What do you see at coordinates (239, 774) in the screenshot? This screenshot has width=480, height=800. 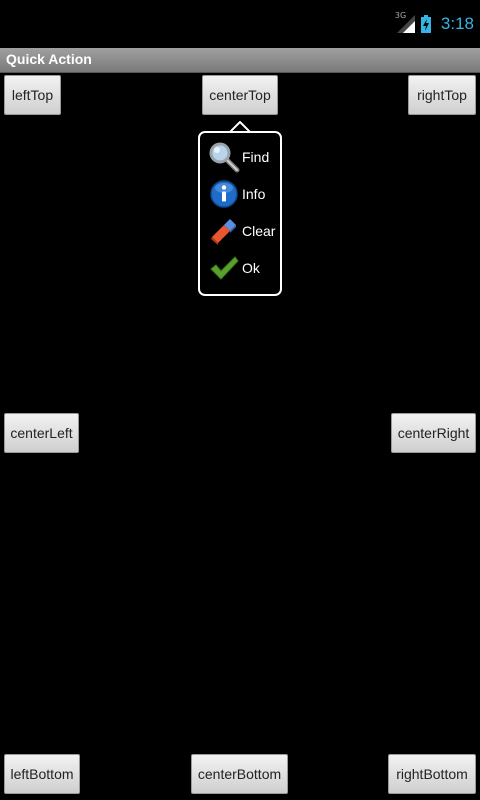 I see `center-bottom-button: centerBottom` at bounding box center [239, 774].